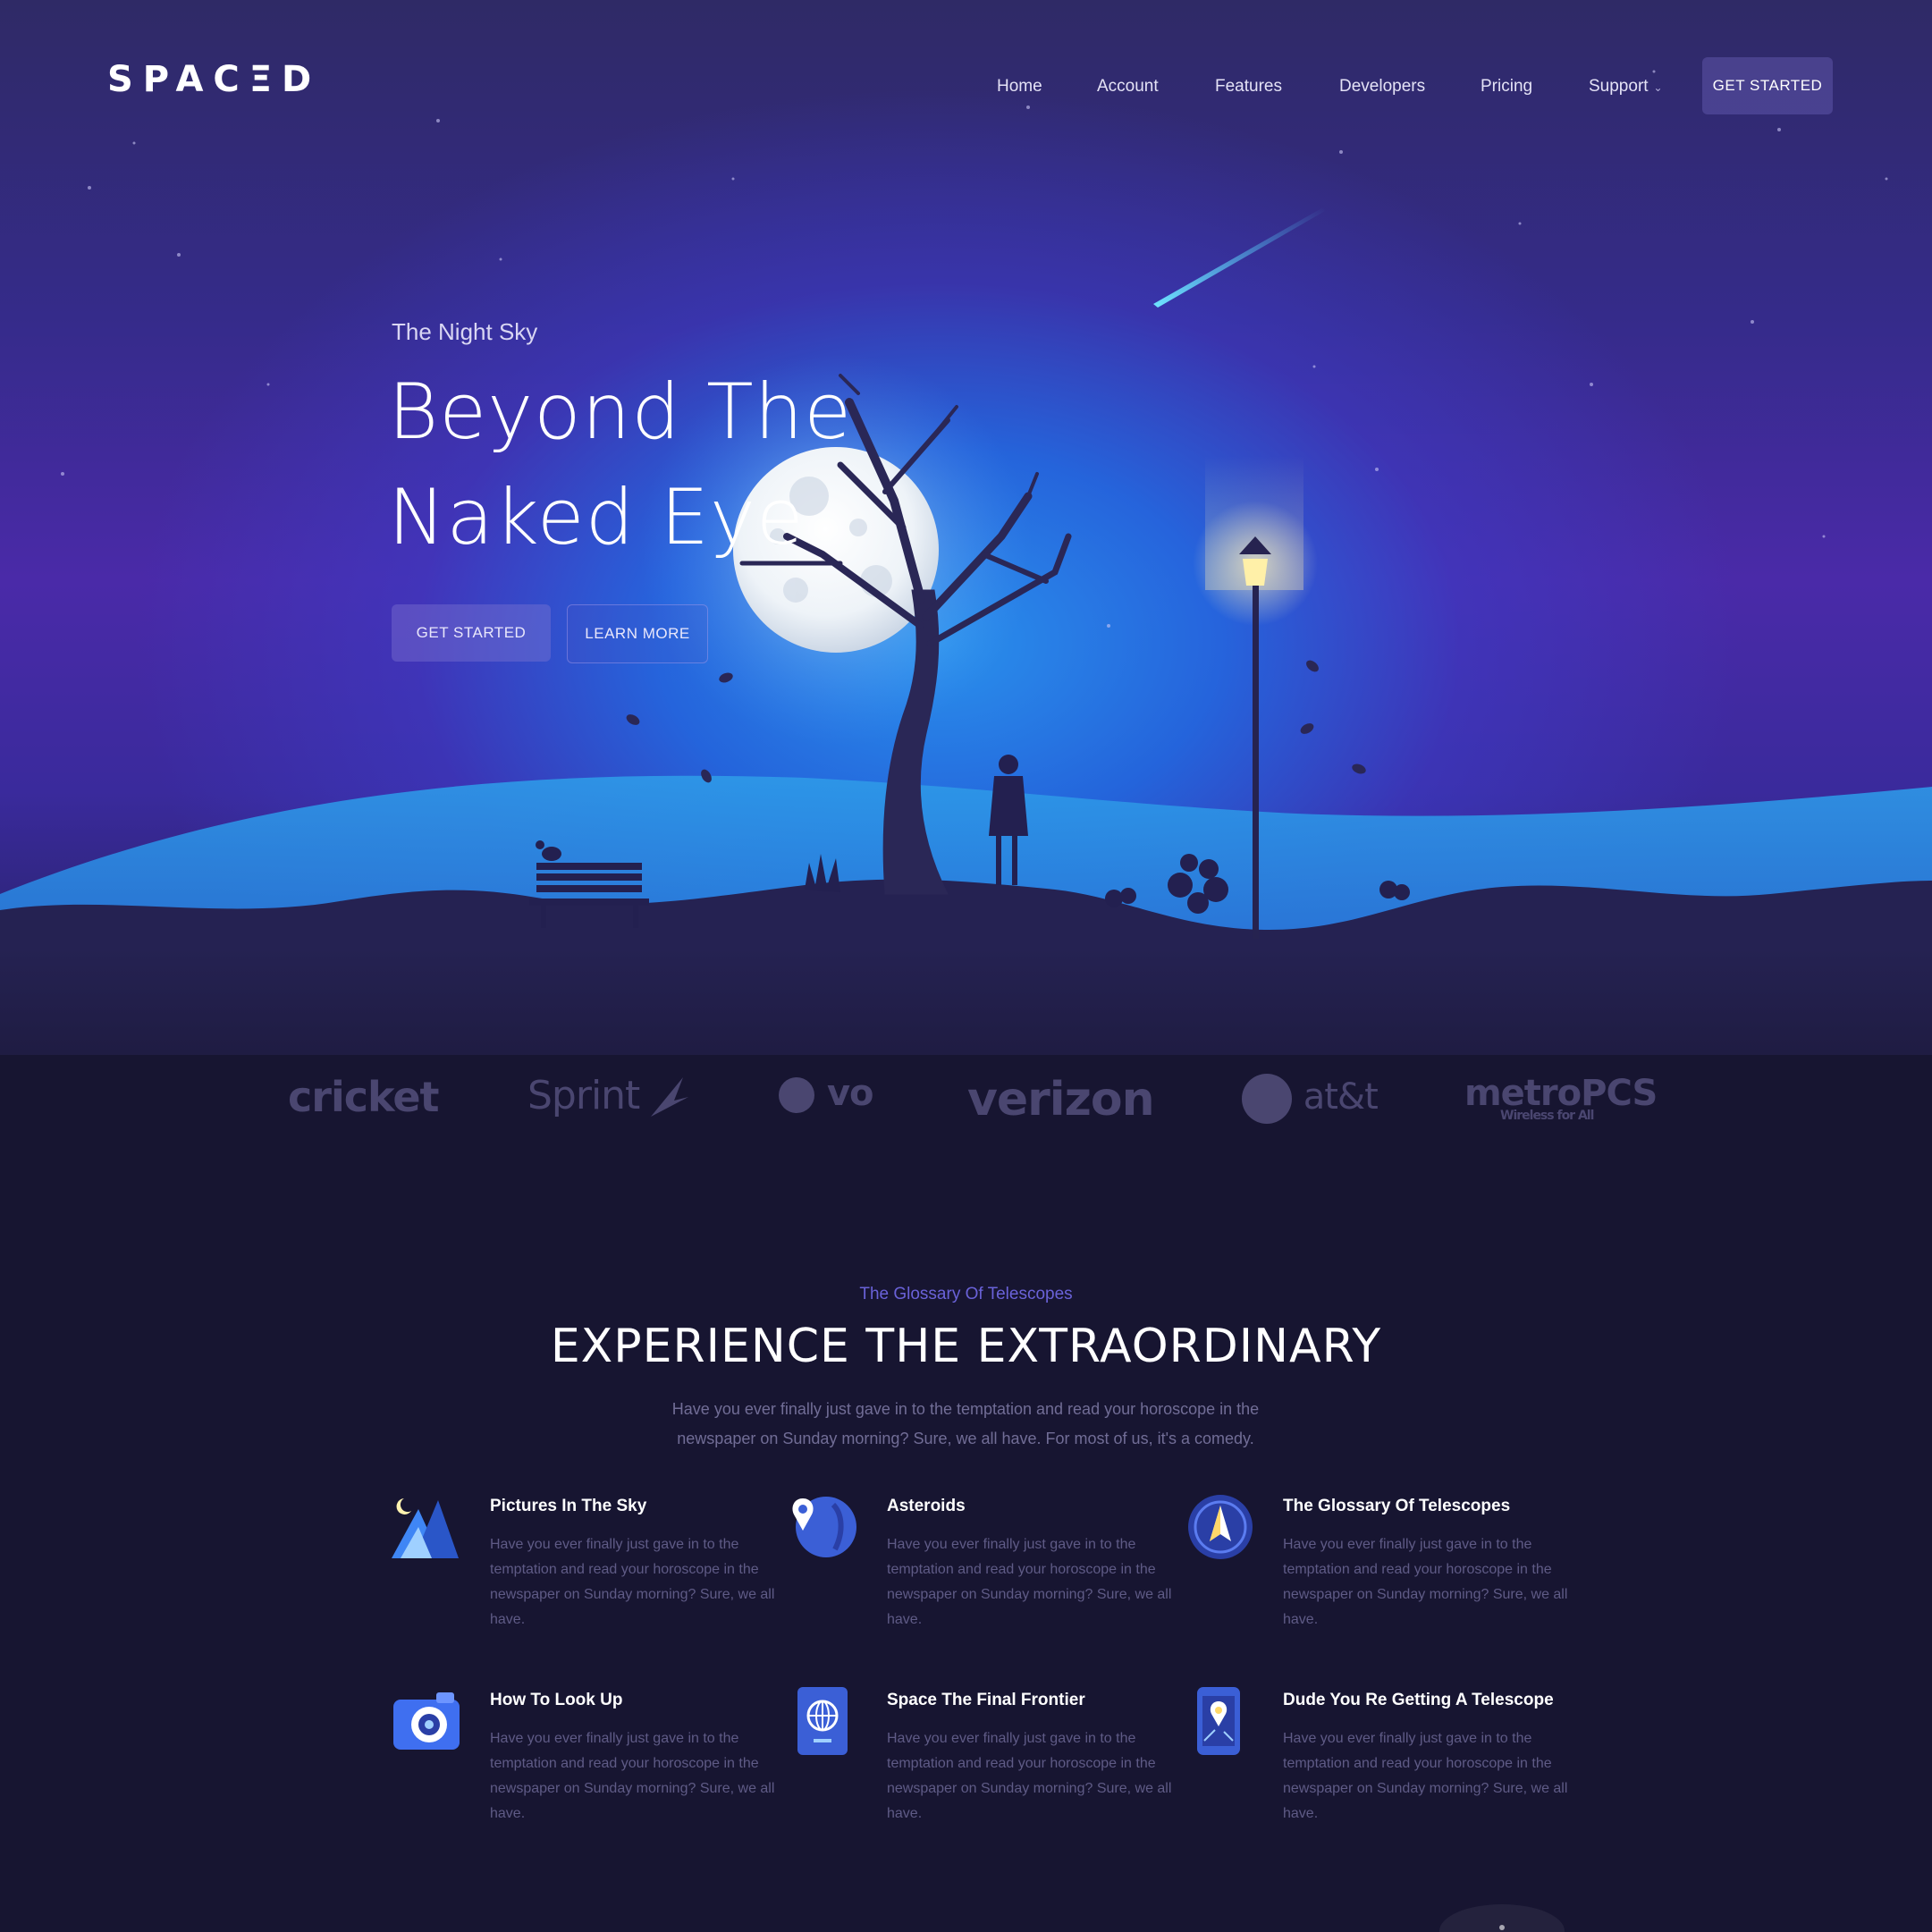  I want to click on section-title: EXPERIENCE THE EXTRAORDINARY, so click(966, 1346).